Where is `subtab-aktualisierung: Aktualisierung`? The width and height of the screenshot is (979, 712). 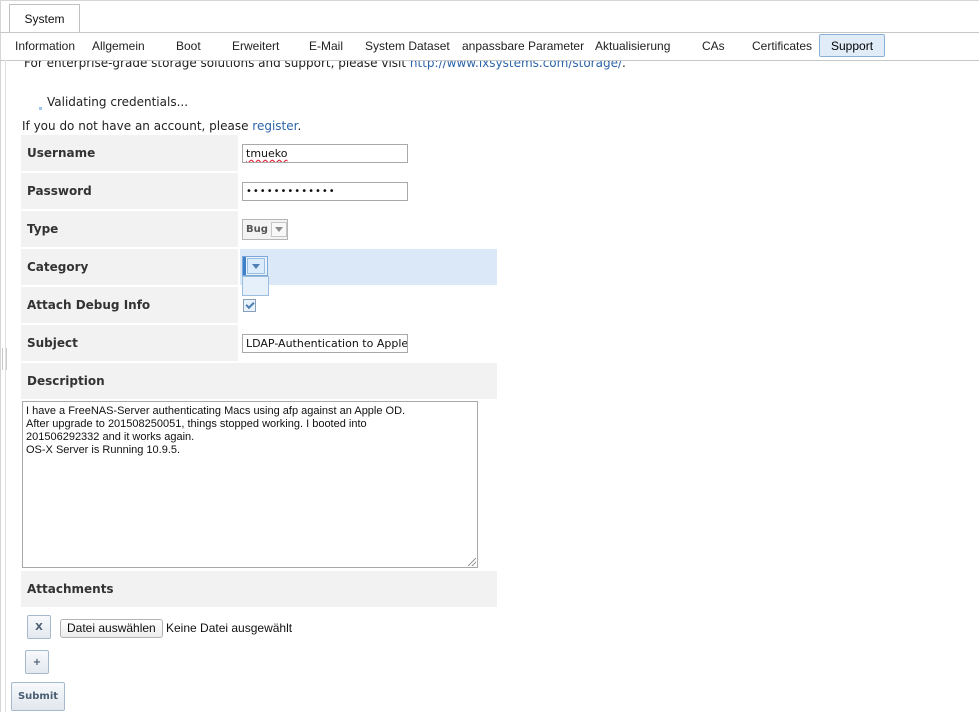 subtab-aktualisierung: Aktualisierung is located at coordinates (632, 46).